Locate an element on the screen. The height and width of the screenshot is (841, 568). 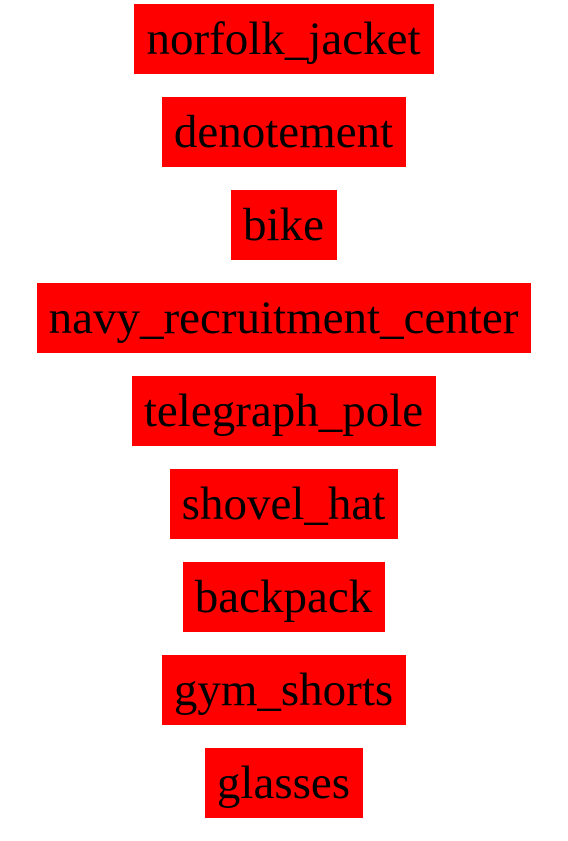
label-telegraph-pole: telegraph_pole is located at coordinates (284, 411).